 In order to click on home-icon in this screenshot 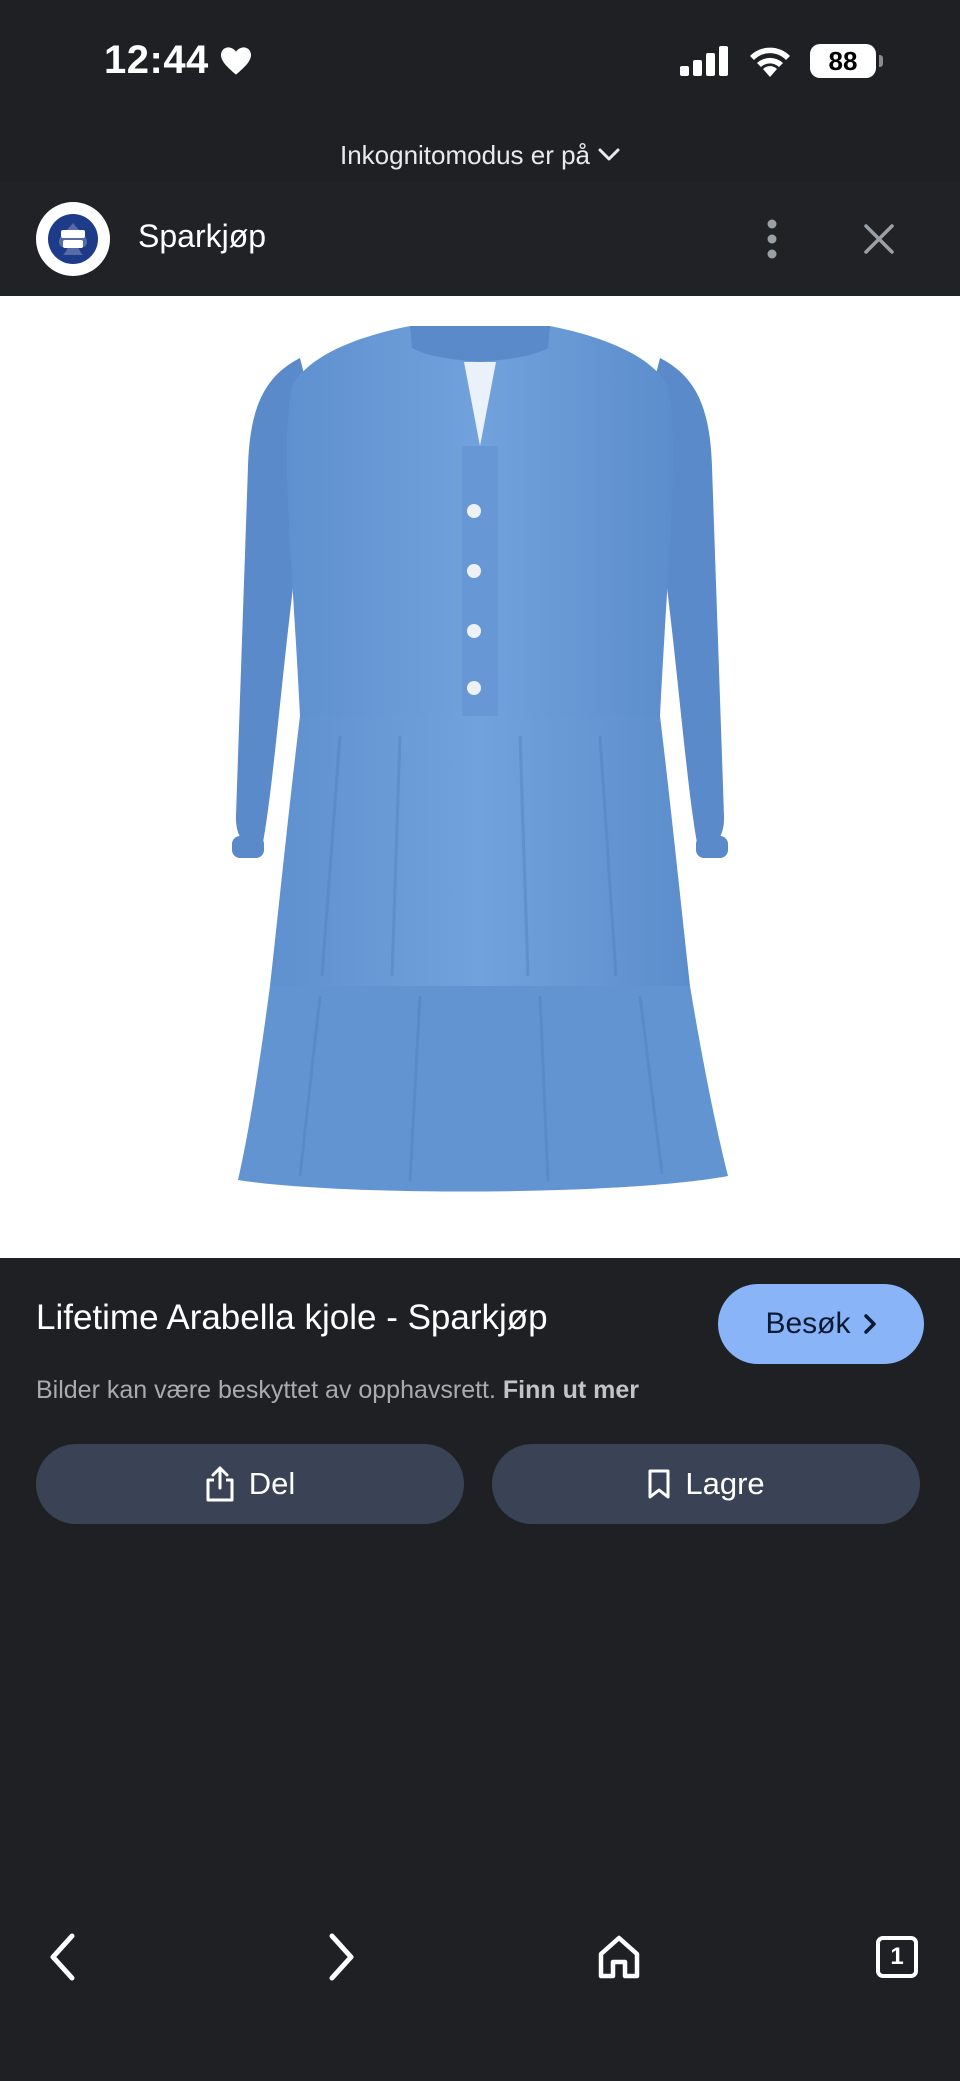, I will do `click(619, 1957)`.